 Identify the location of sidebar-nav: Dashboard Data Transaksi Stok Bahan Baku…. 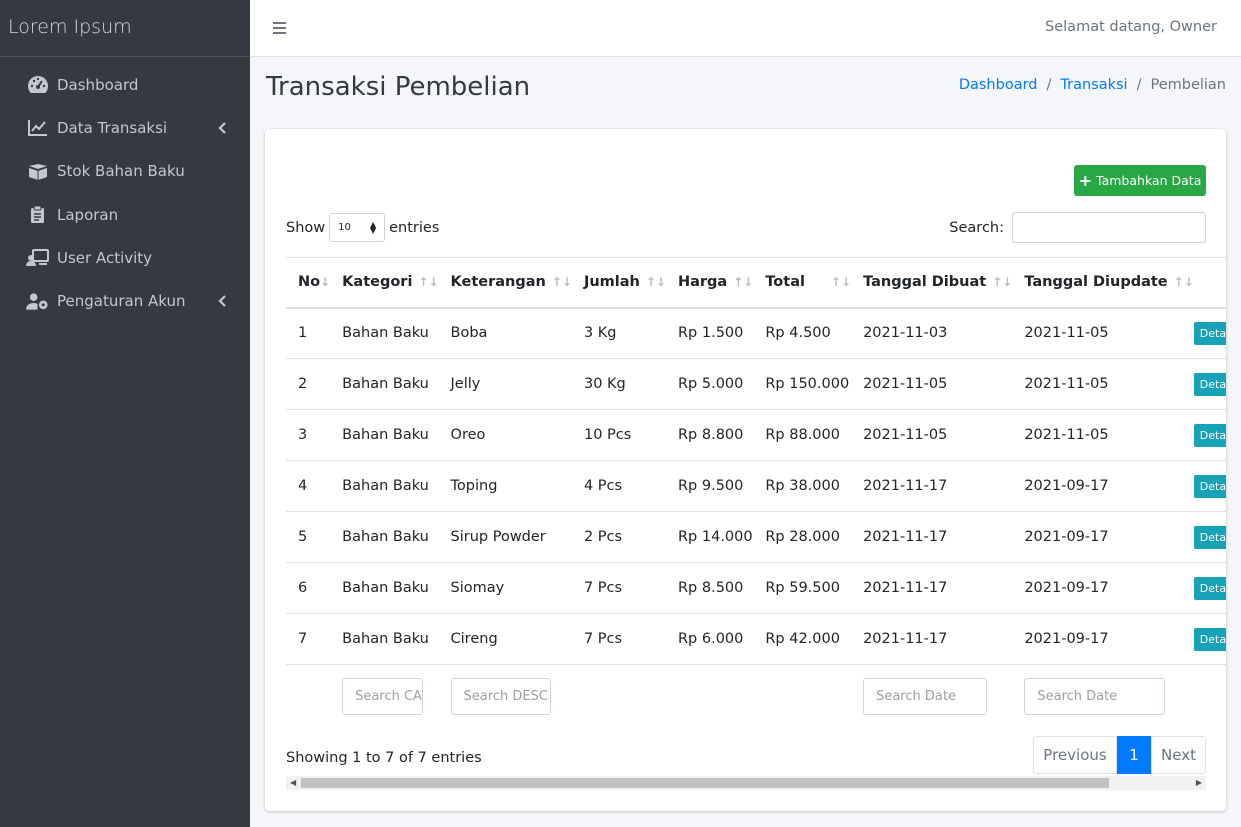
(125, 190).